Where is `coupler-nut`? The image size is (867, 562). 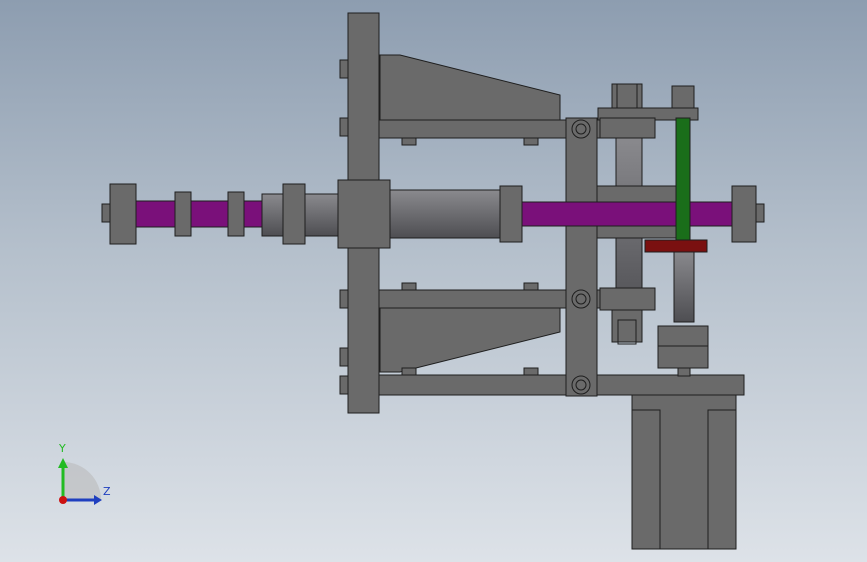 coupler-nut is located at coordinates (294, 214).